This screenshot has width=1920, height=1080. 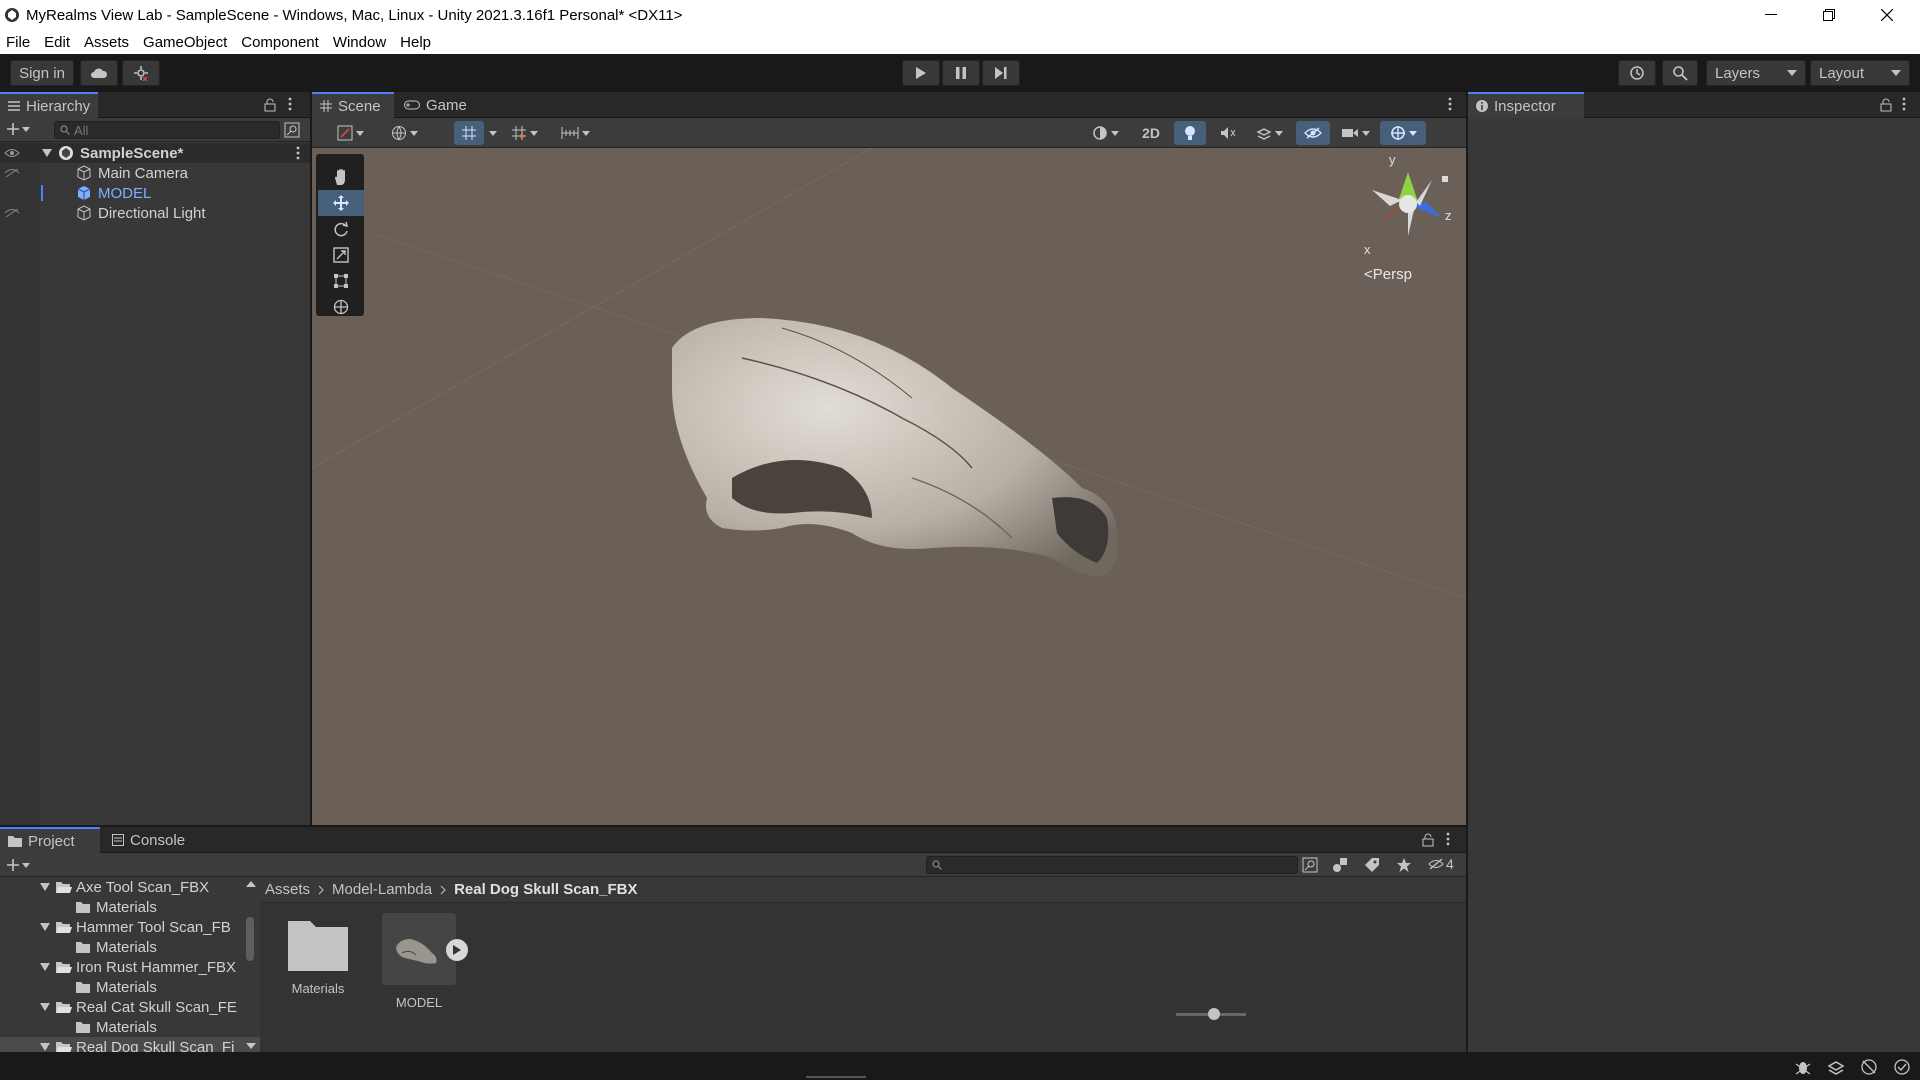 What do you see at coordinates (57, 42) in the screenshot?
I see `menu-edit: Edit` at bounding box center [57, 42].